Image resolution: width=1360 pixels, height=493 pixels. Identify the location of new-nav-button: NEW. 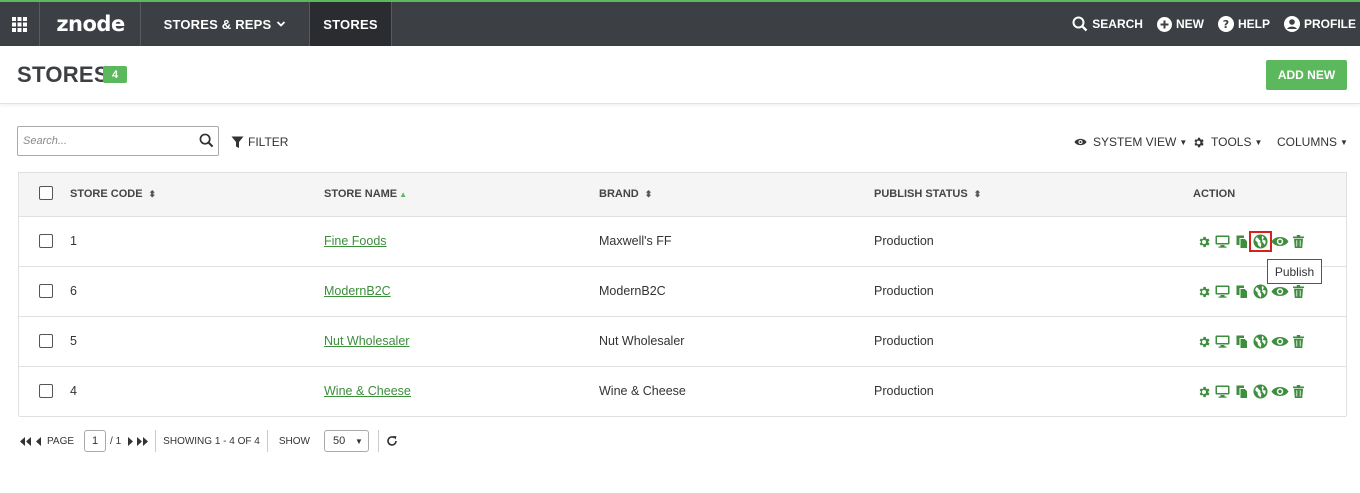
(1180, 24).